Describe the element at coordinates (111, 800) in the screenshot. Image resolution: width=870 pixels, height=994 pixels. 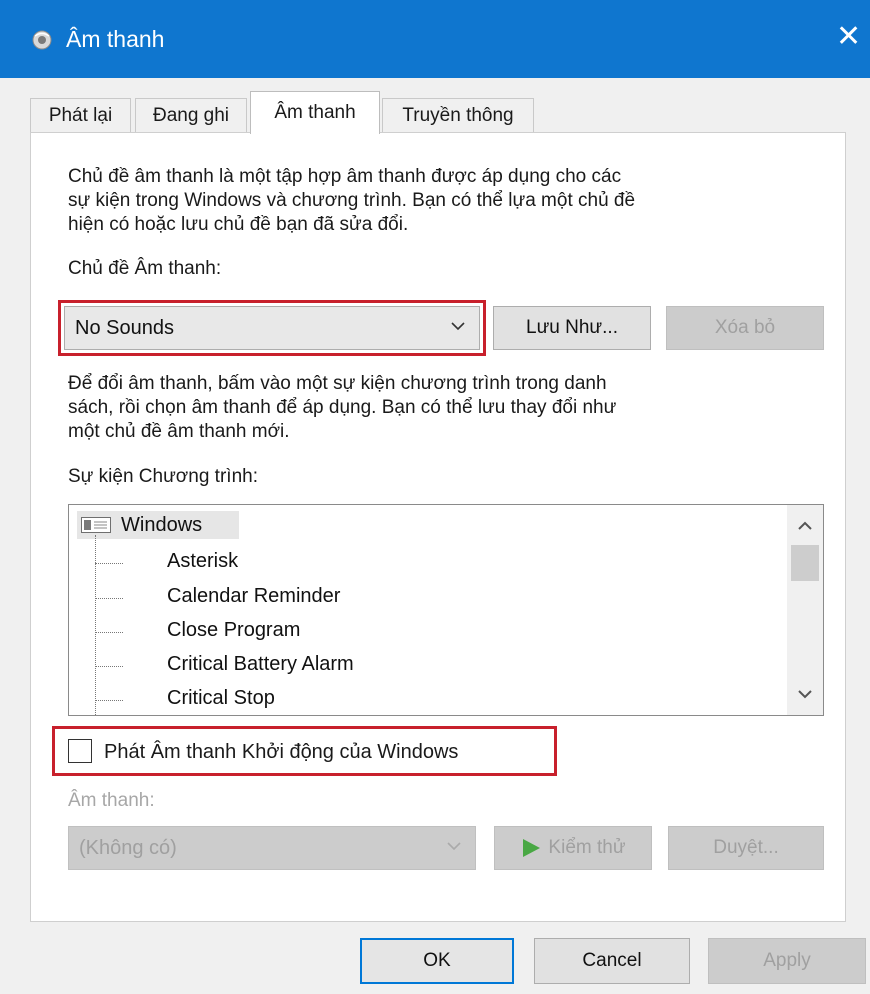
I see `sound-label: Âm thanh:` at that location.